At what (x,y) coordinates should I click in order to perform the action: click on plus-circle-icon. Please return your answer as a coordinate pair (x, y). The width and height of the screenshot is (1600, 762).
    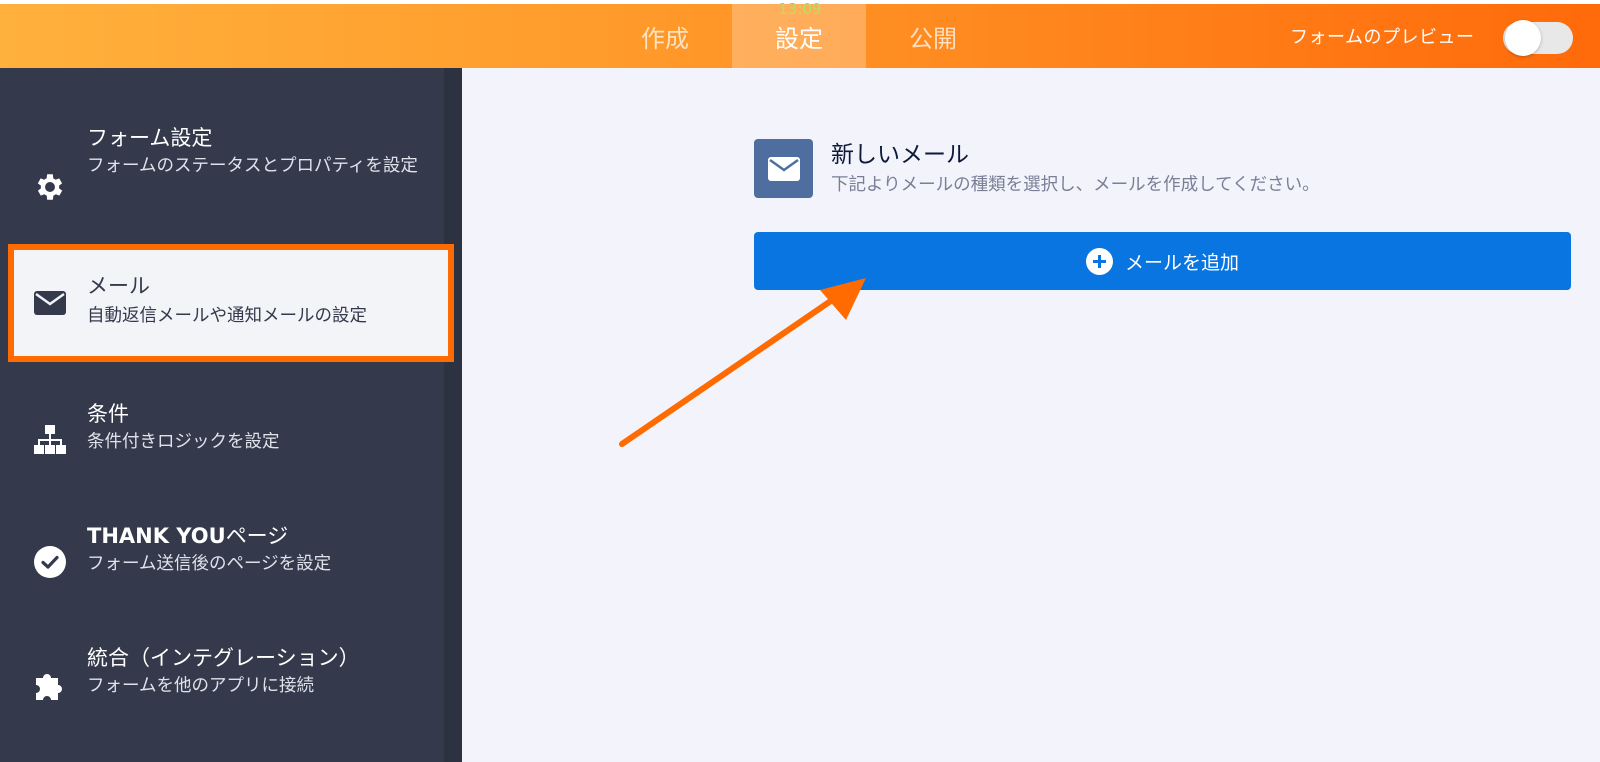
    Looking at the image, I should click on (1099, 261).